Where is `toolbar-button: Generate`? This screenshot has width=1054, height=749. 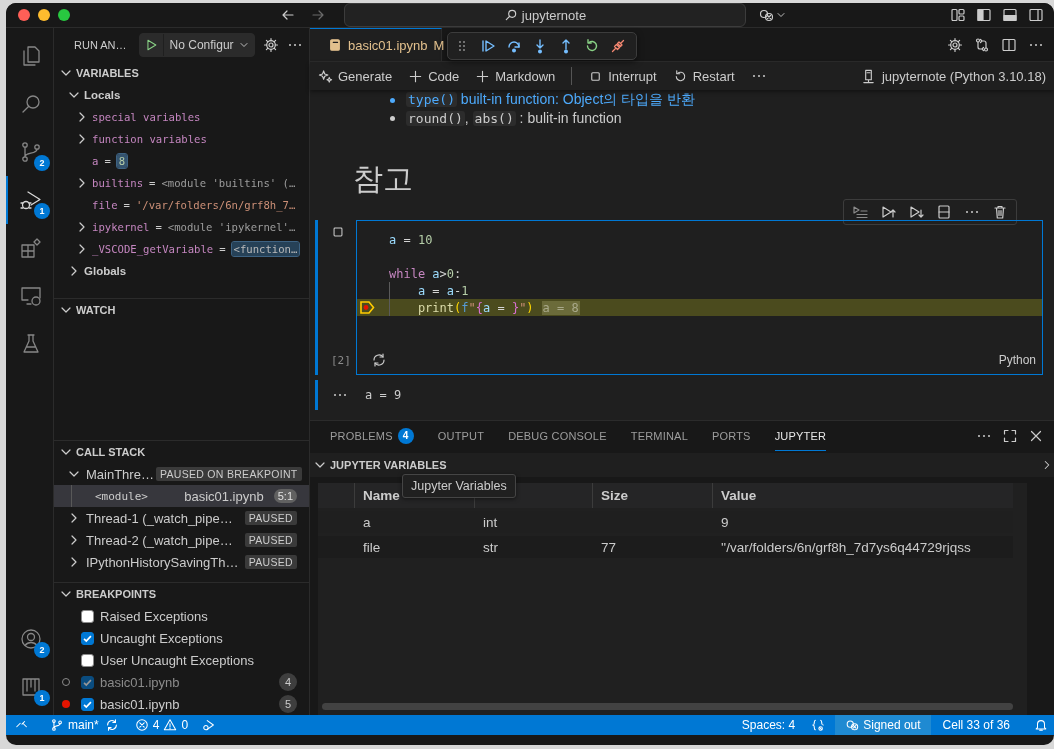
toolbar-button: Generate is located at coordinates (355, 76).